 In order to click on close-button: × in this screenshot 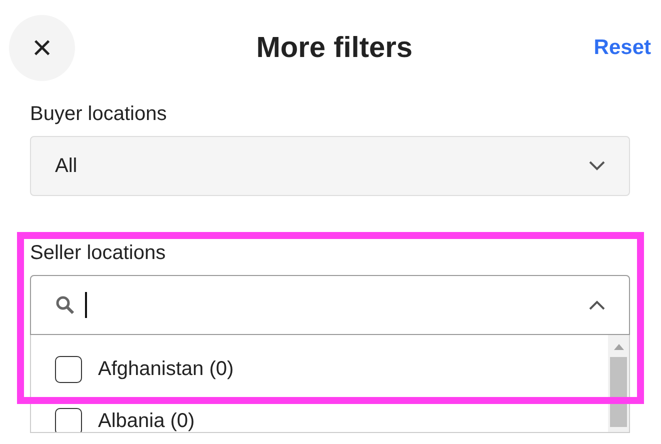, I will do `click(42, 48)`.